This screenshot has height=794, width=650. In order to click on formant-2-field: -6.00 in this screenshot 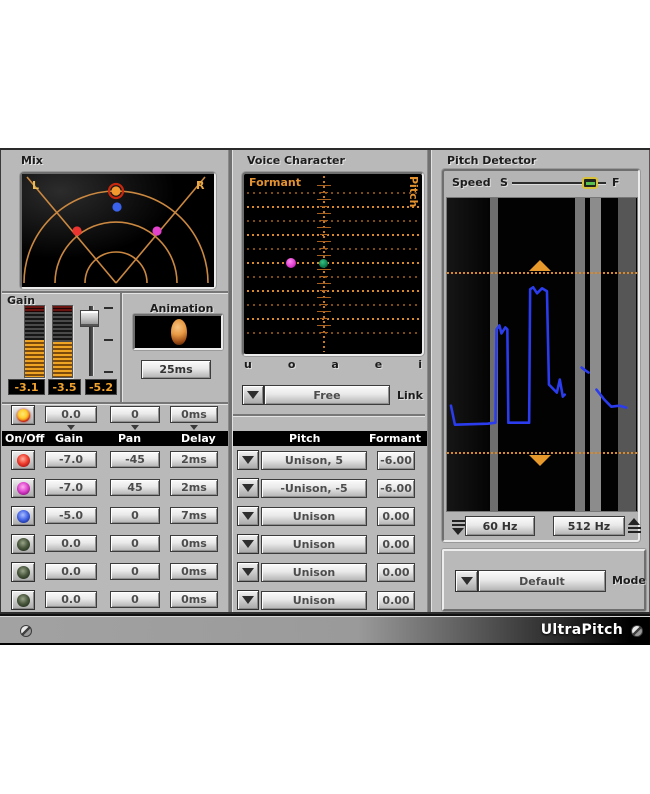, I will do `click(396, 488)`.